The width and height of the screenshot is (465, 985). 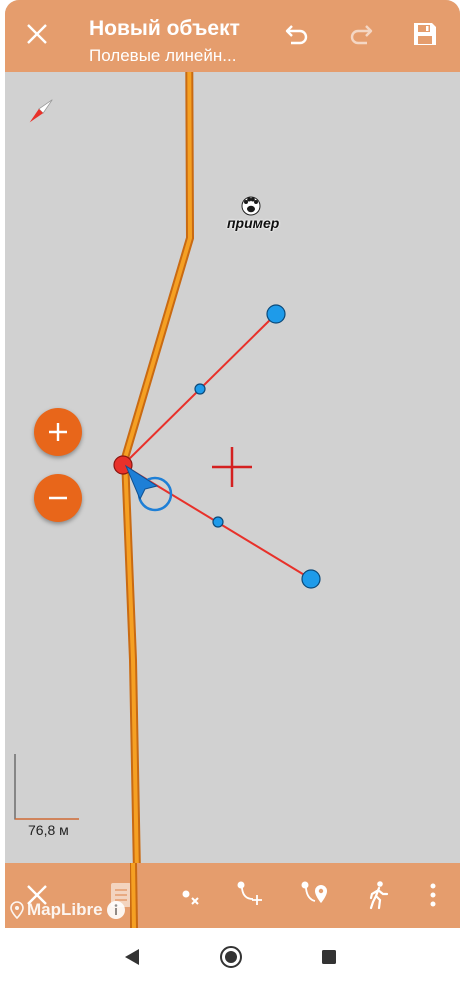 I want to click on save-button, so click(x=425, y=34).